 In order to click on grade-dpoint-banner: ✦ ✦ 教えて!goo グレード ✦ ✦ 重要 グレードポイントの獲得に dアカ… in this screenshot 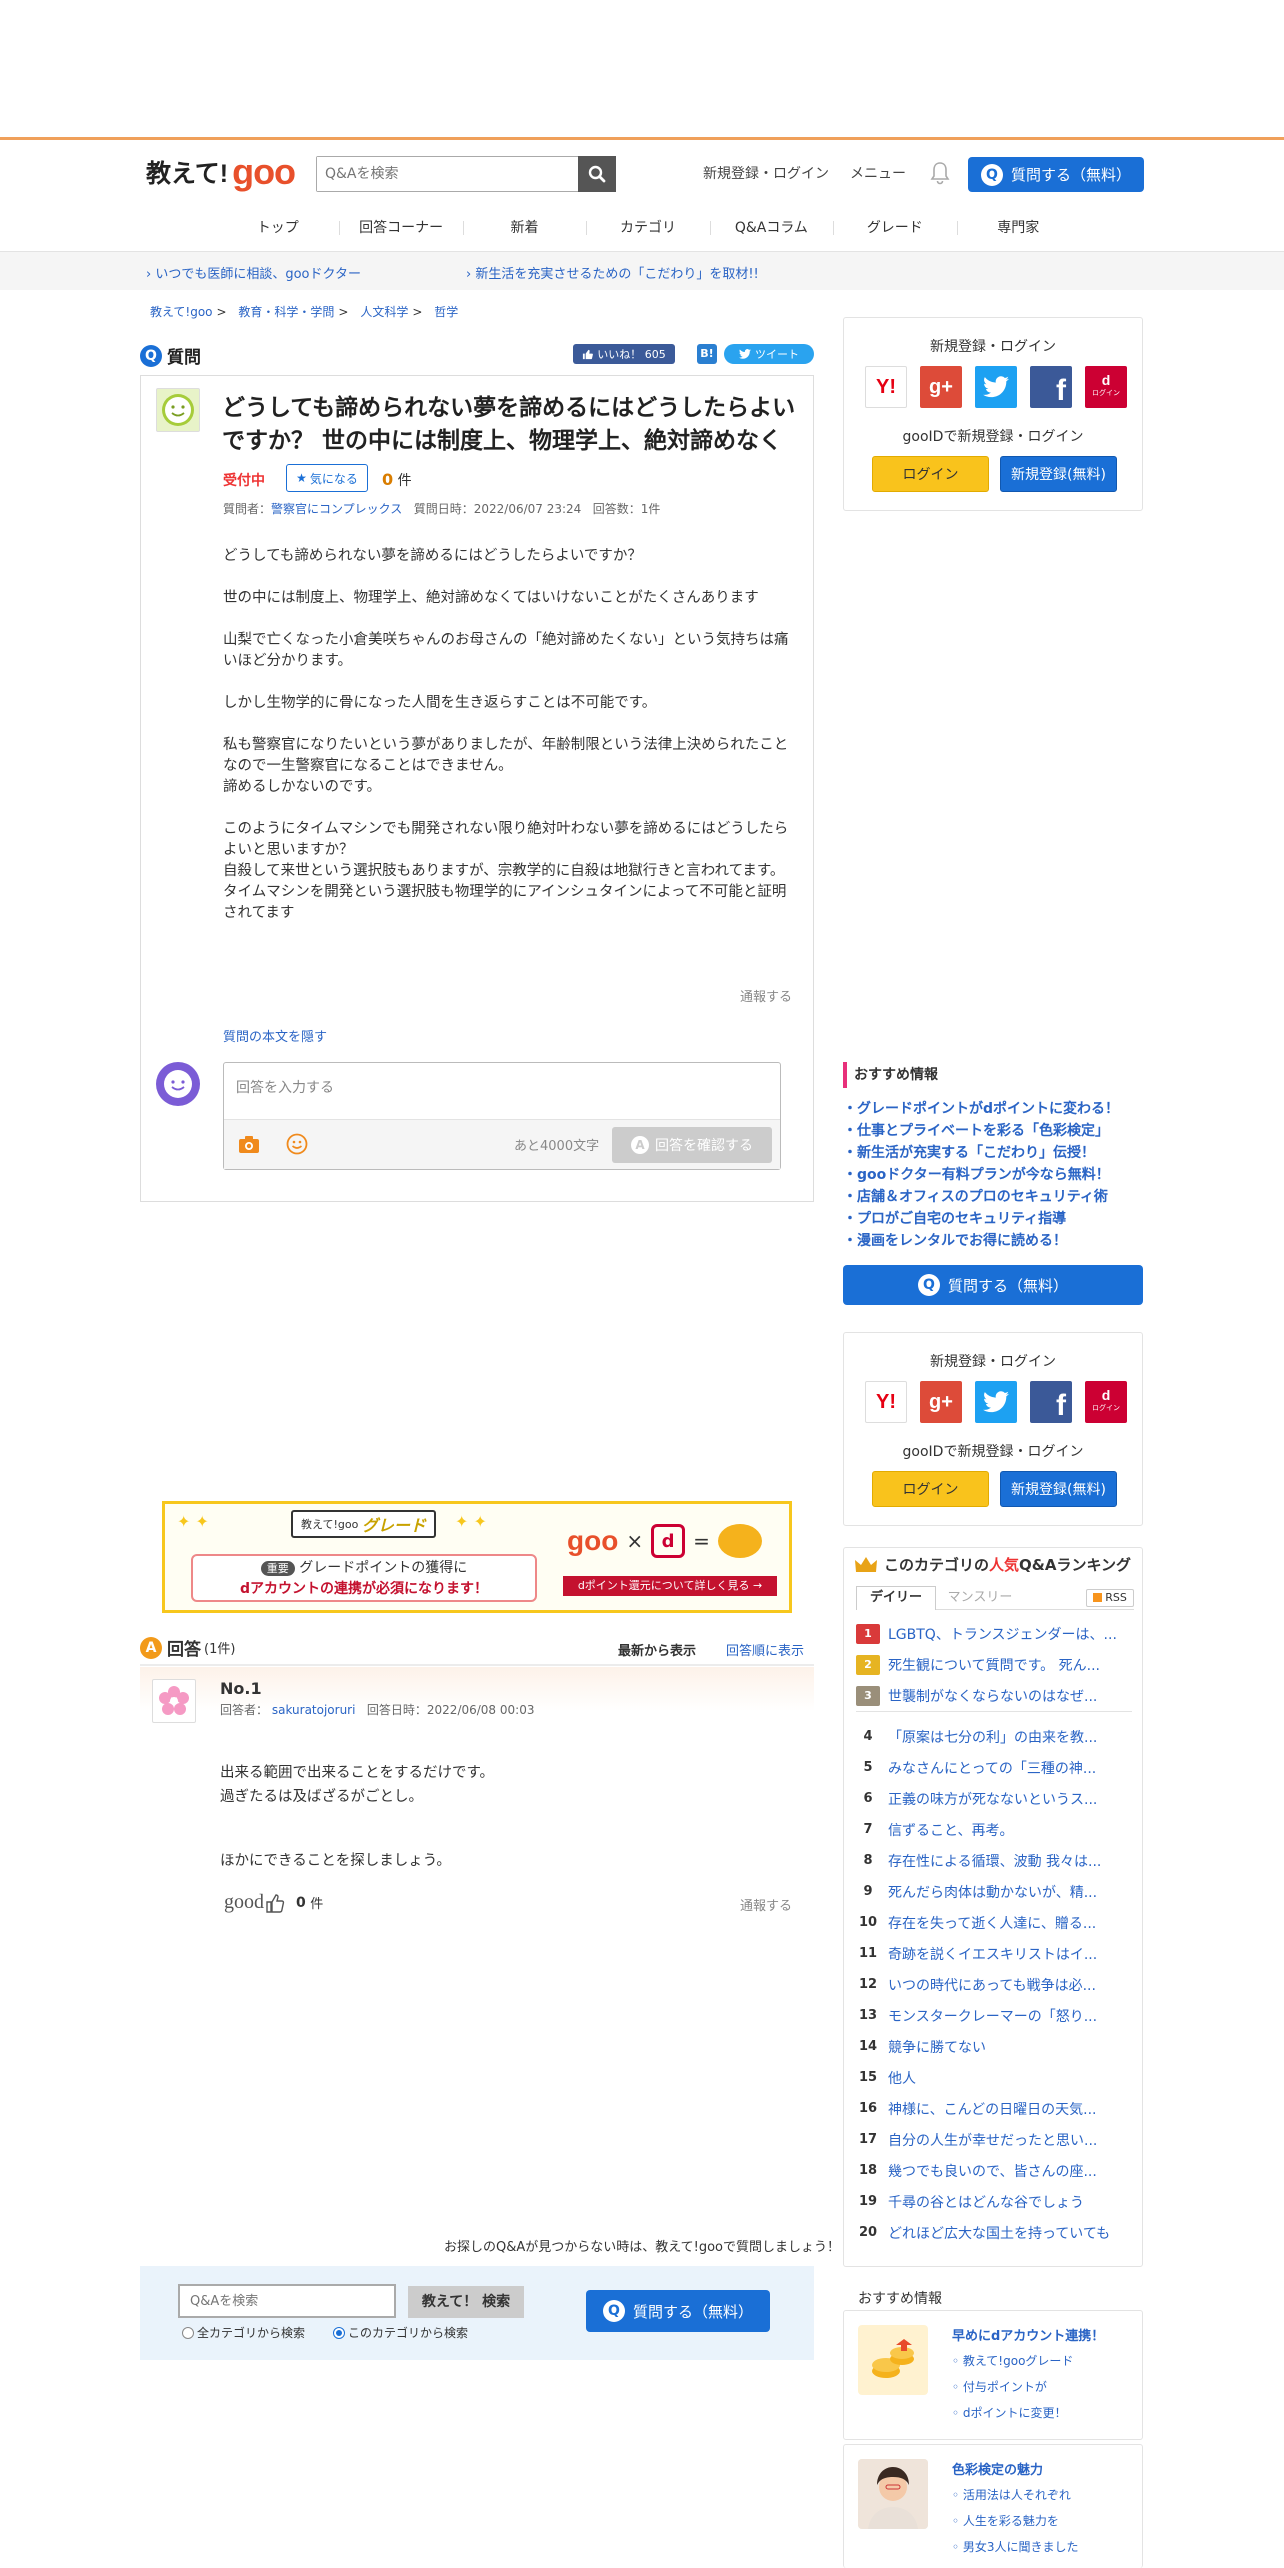, I will do `click(477, 1557)`.